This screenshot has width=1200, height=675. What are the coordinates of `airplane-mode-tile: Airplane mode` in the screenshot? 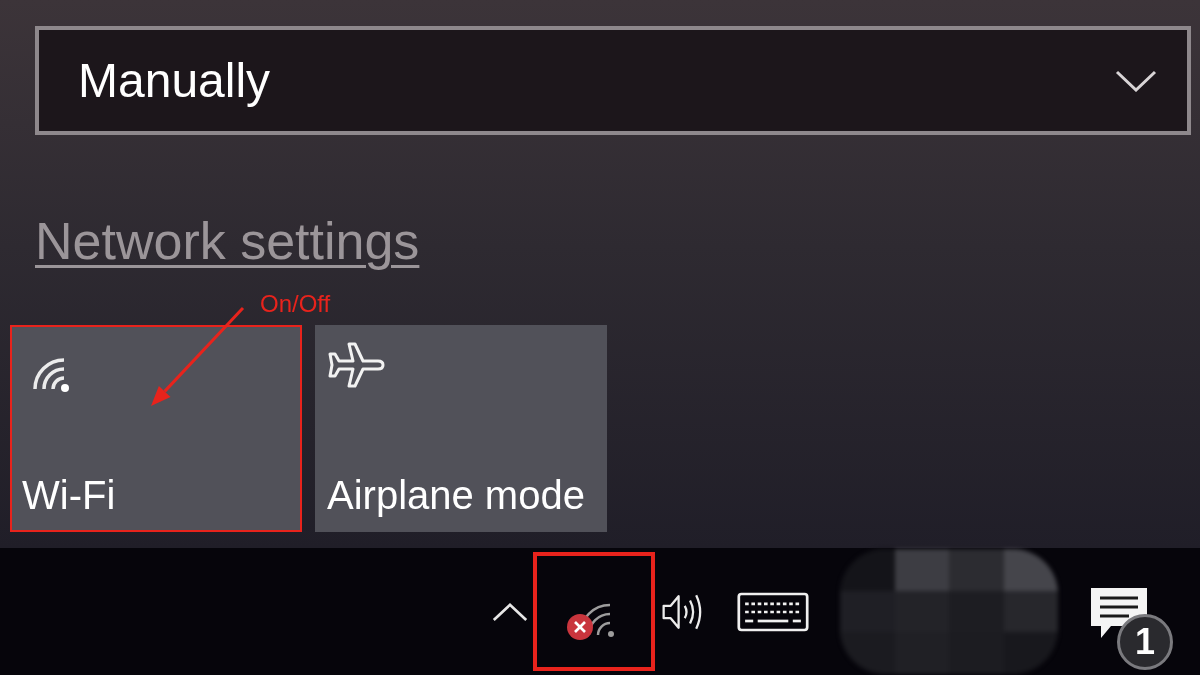 It's located at (461, 428).